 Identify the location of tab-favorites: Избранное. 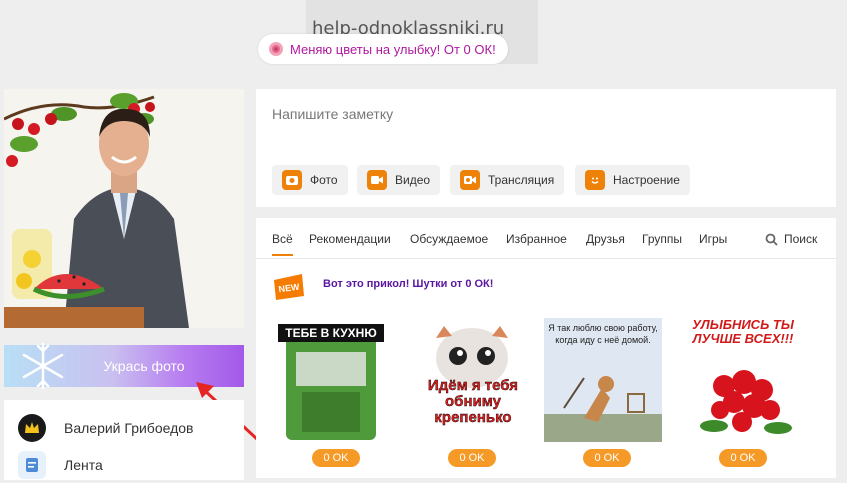
(536, 239).